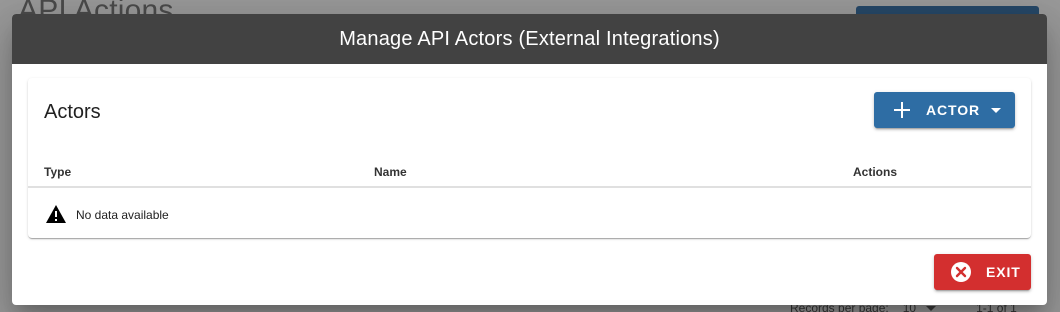 The image size is (1060, 312). I want to click on add-actor-button: ACTOR, so click(944, 110).